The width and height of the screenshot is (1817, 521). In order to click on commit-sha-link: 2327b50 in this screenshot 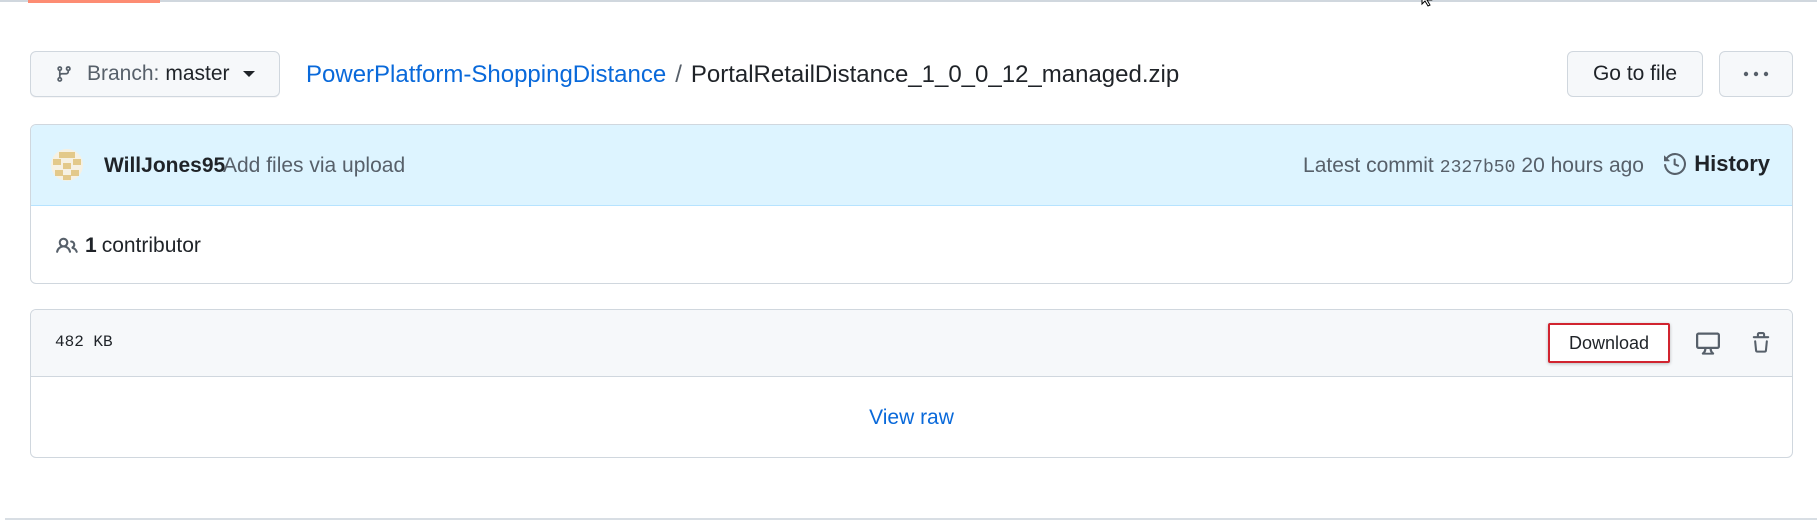, I will do `click(1478, 168)`.